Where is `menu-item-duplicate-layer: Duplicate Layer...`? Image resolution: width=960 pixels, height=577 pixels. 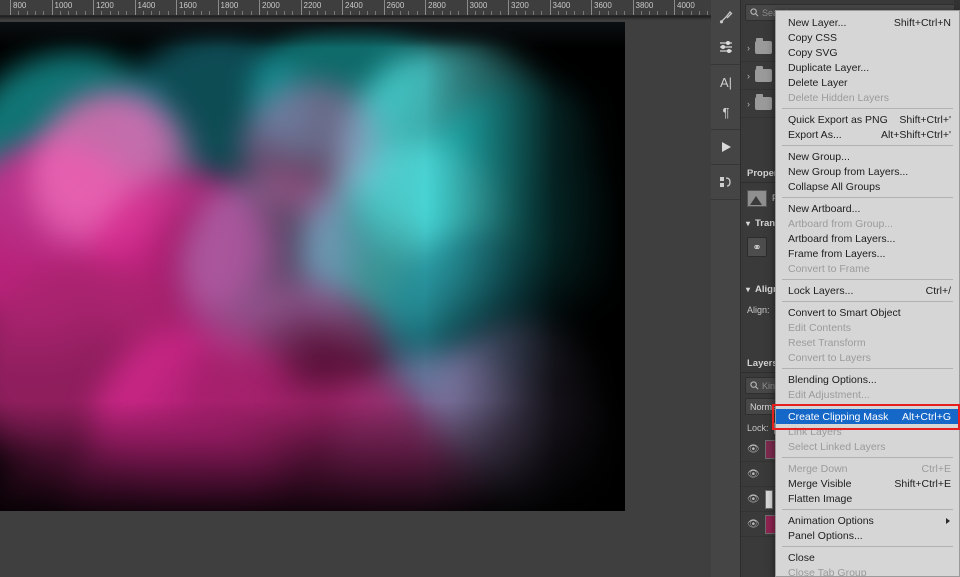
menu-item-duplicate-layer: Duplicate Layer... is located at coordinates (867, 67).